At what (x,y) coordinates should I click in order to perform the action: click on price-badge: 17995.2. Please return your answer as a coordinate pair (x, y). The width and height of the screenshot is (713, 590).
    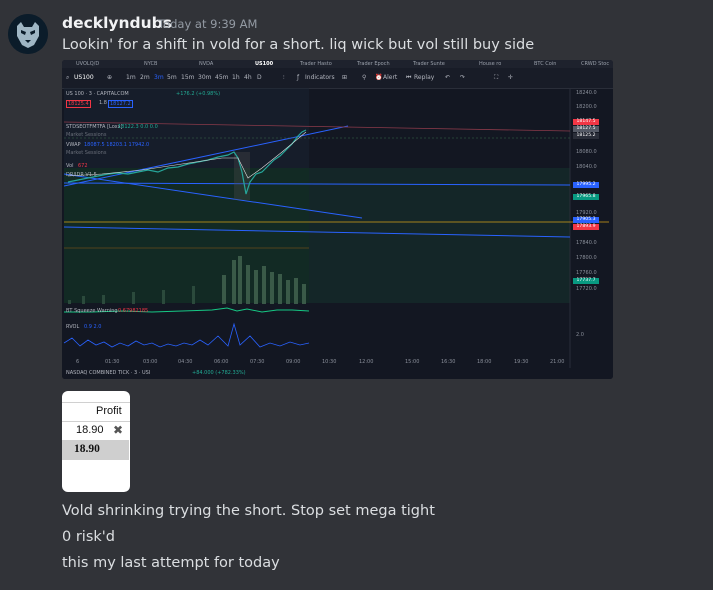
    Looking at the image, I should click on (586, 185).